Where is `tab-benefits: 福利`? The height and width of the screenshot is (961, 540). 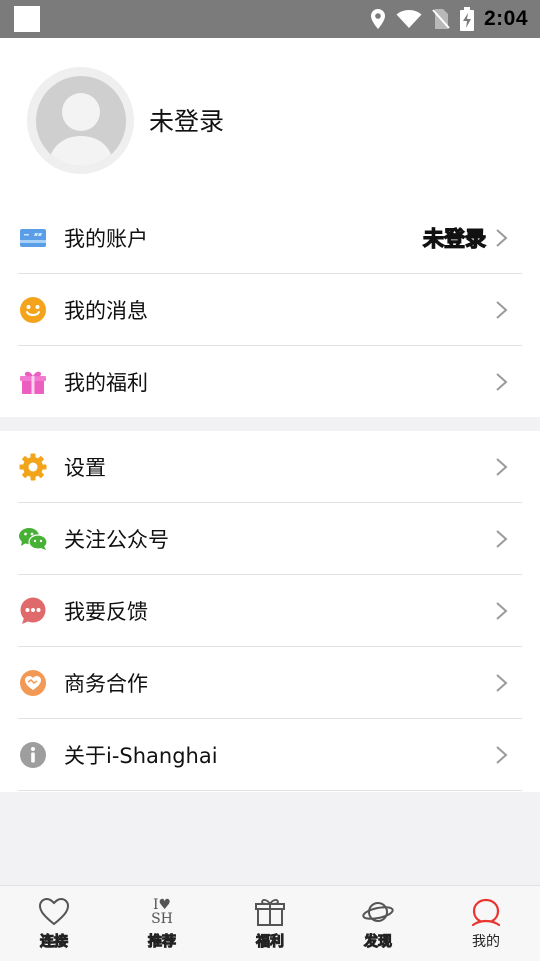 tab-benefits: 福利 is located at coordinates (270, 923).